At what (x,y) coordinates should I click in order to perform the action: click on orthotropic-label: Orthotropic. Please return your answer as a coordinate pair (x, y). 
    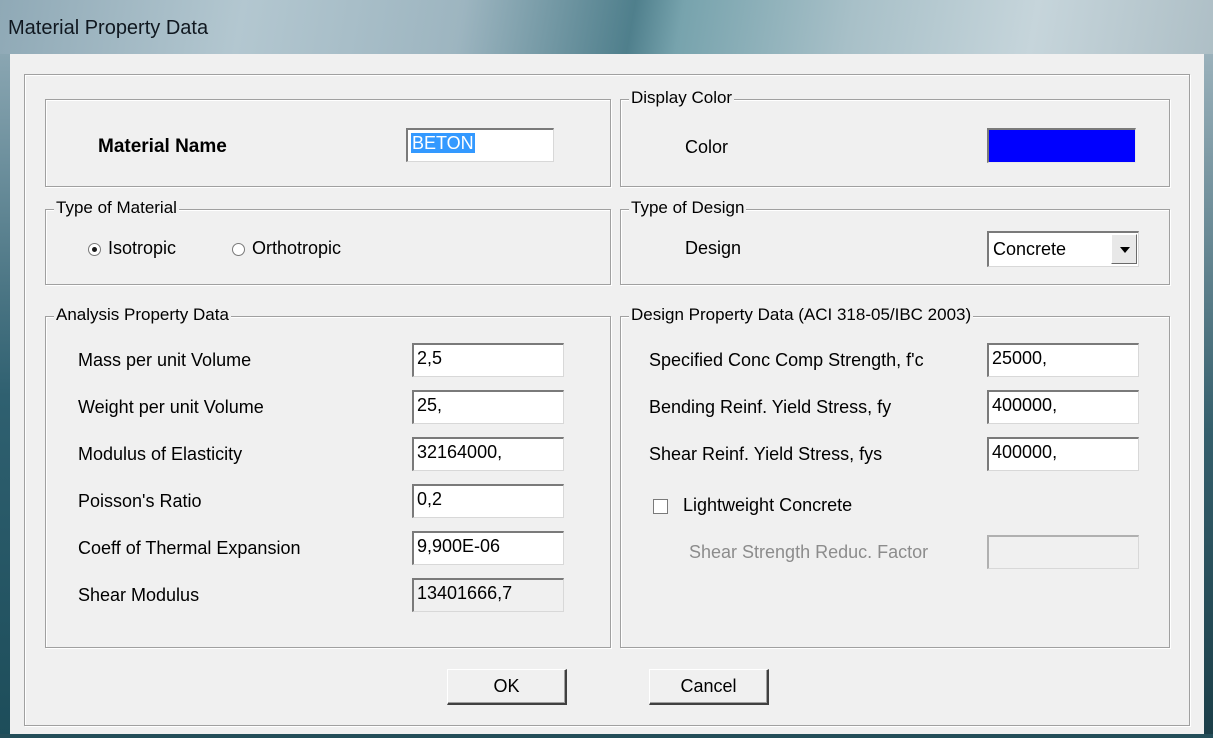
    Looking at the image, I should click on (296, 248).